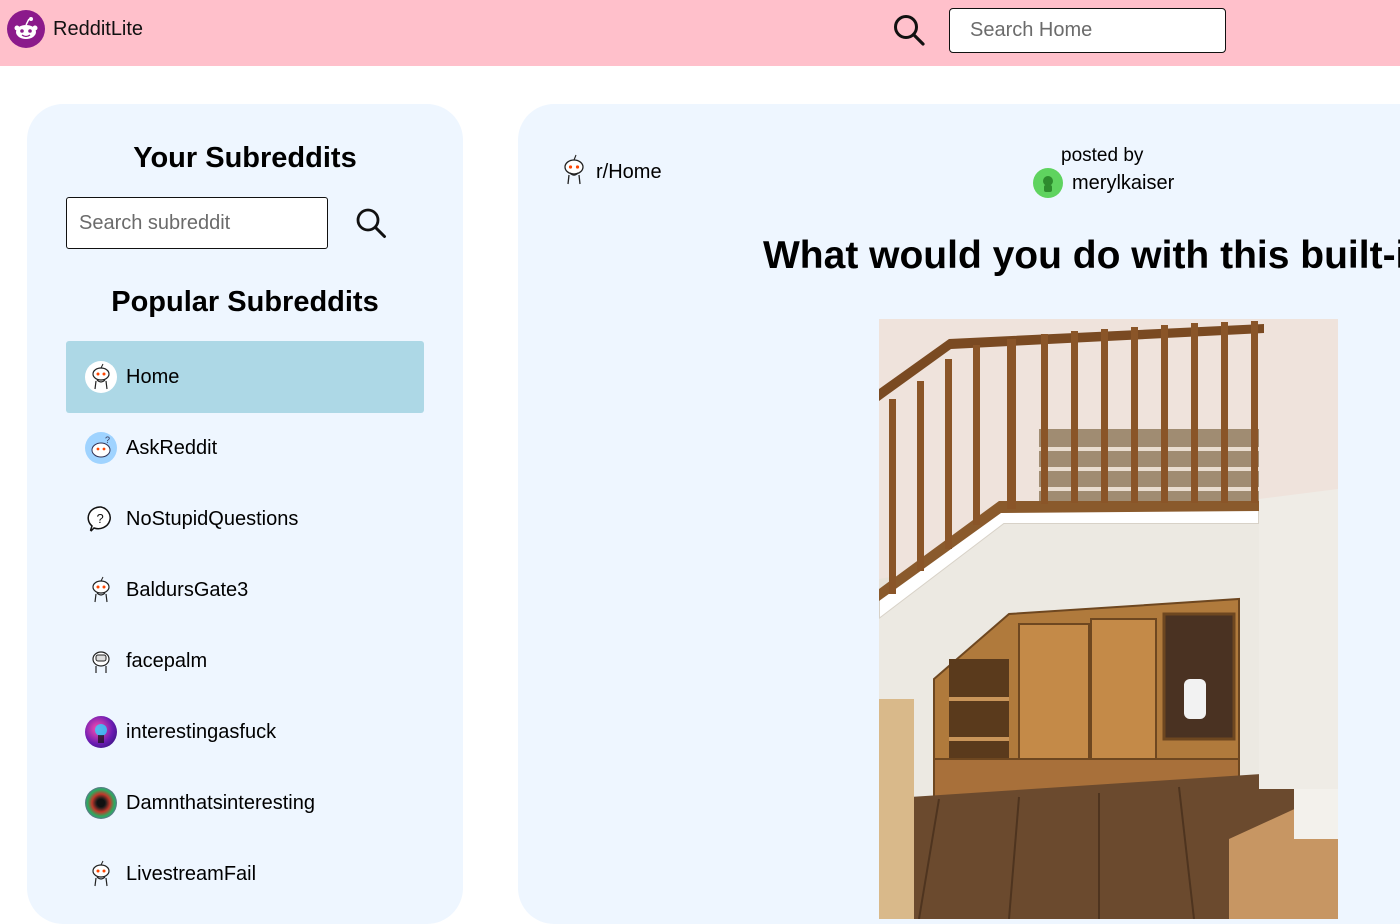 Image resolution: width=1400 pixels, height=924 pixels. I want to click on post-subreddit-link: r/Home, so click(611, 172).